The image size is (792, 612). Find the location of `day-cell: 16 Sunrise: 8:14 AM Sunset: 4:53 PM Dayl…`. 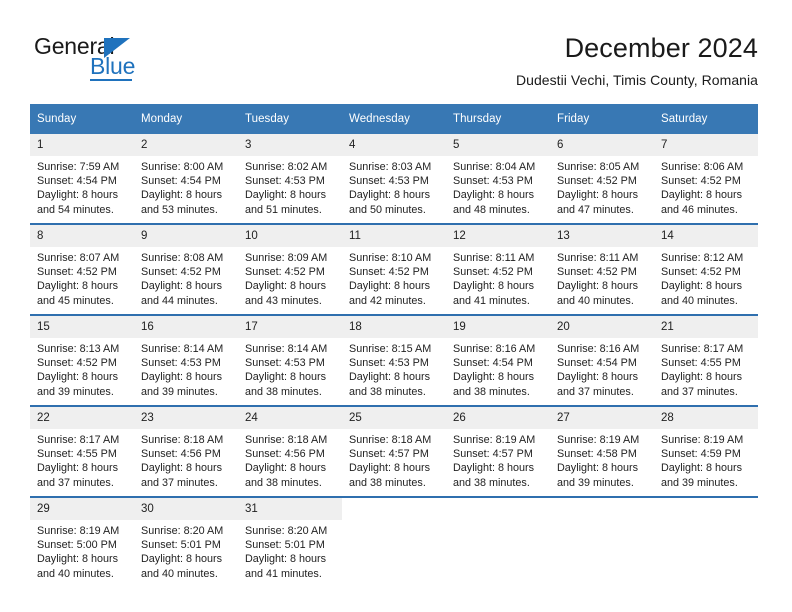

day-cell: 16 Sunrise: 8:14 AM Sunset: 4:53 PM Dayl… is located at coordinates (186, 360).